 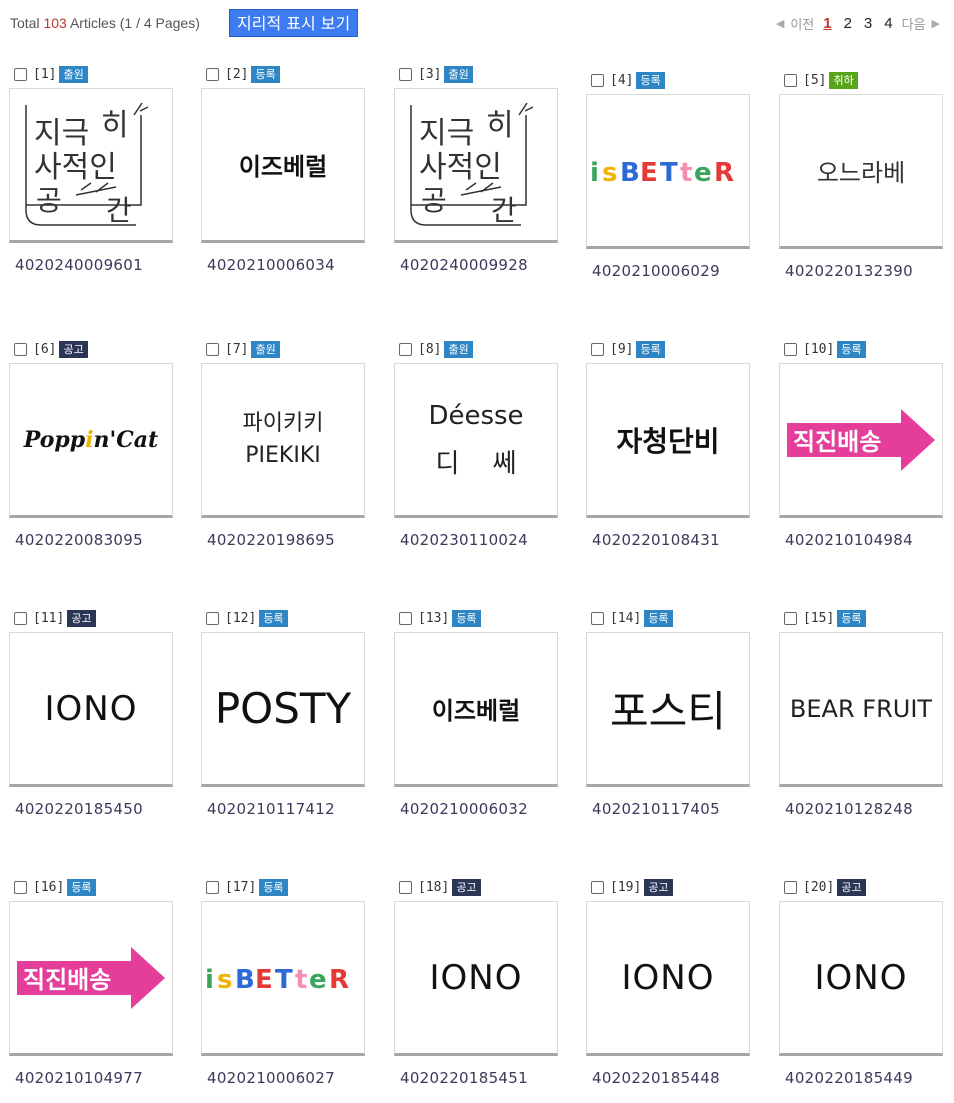 I want to click on page-link-4: 4, so click(x=888, y=23).